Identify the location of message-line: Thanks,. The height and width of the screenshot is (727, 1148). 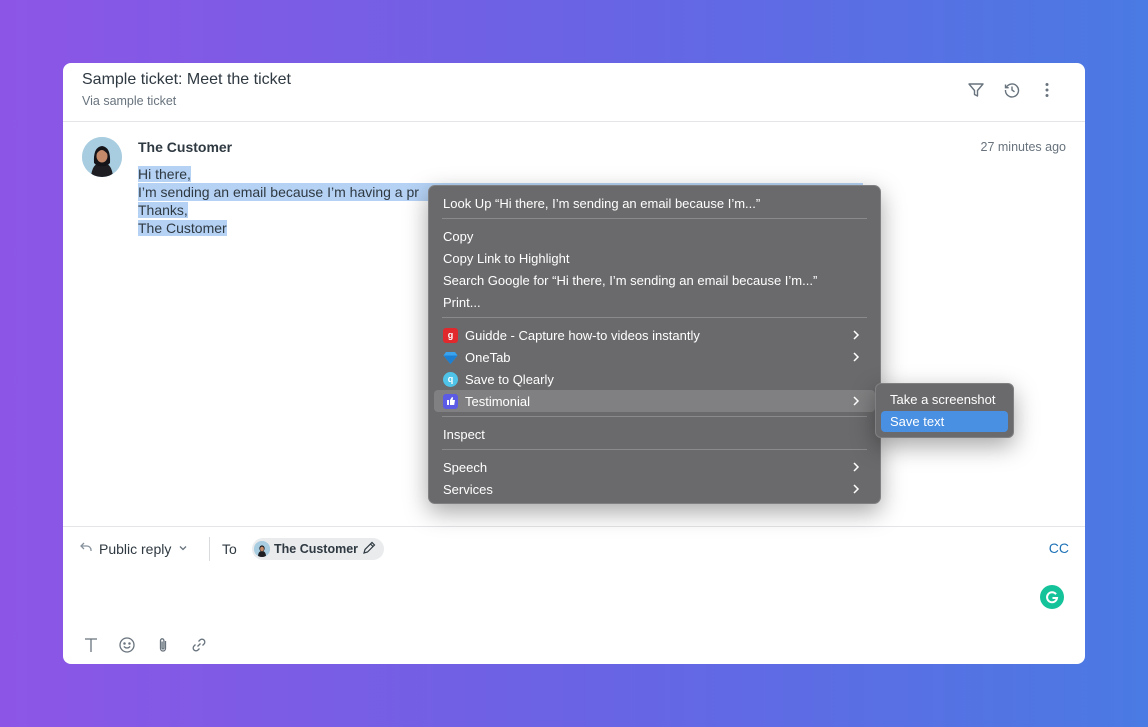
(163, 210).